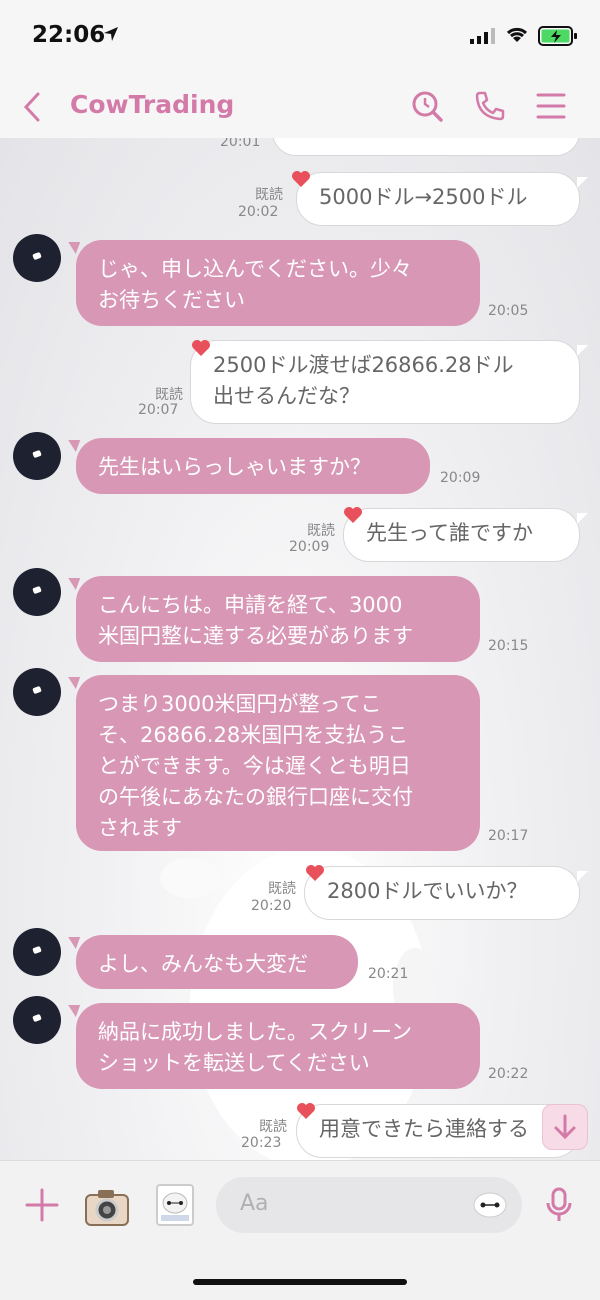  I want to click on message-bubble-outgoing: 5000ドル→2500ドル, so click(442, 199).